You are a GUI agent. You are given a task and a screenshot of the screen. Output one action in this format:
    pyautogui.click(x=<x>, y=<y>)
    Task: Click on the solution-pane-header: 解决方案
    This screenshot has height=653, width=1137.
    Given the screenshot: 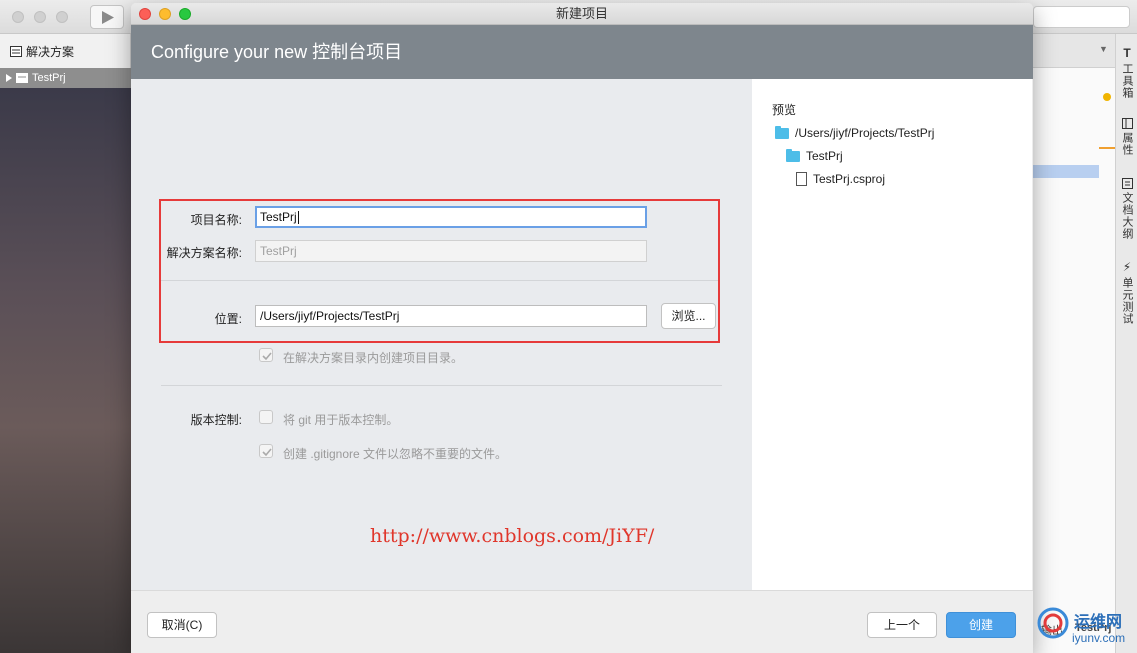 What is the action you would take?
    pyautogui.click(x=65, y=51)
    